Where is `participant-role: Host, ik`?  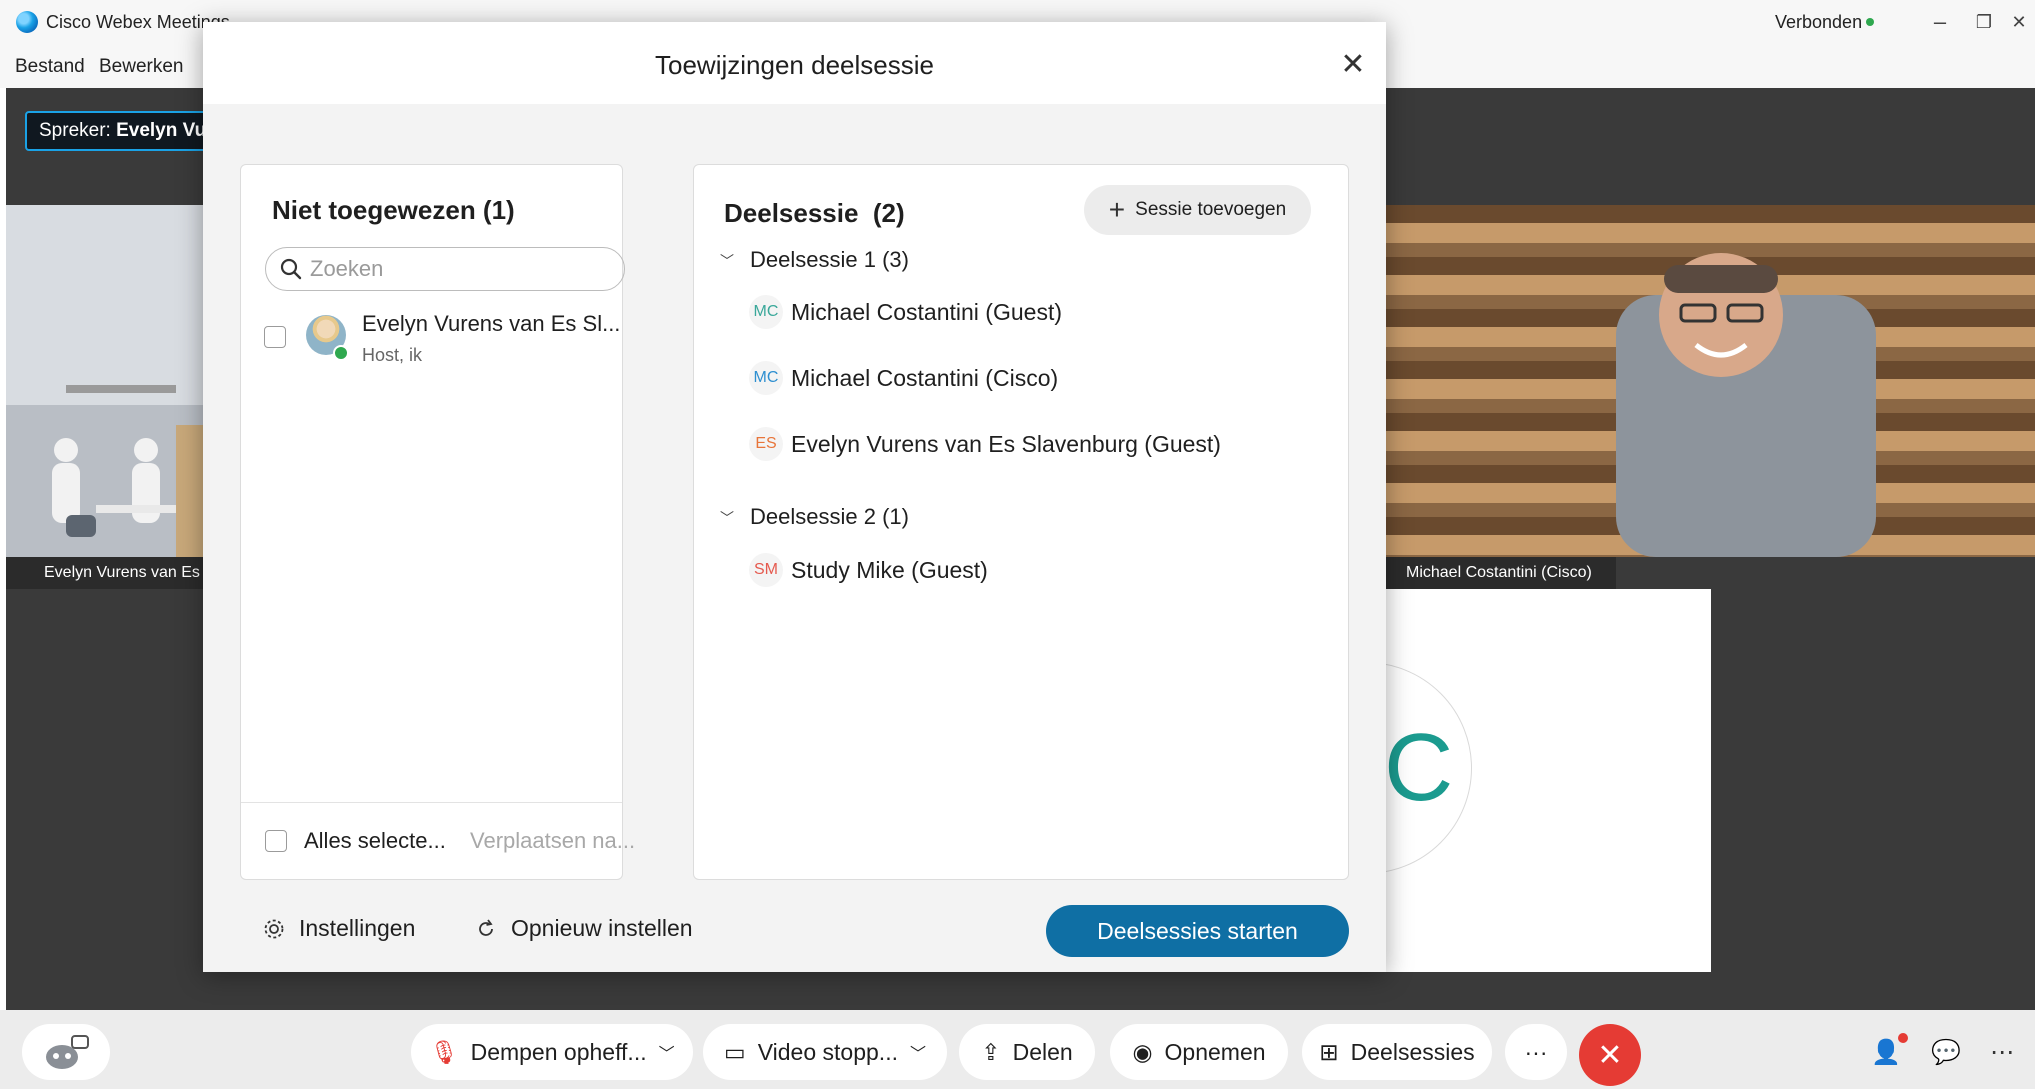
participant-role: Host, ik is located at coordinates (392, 355).